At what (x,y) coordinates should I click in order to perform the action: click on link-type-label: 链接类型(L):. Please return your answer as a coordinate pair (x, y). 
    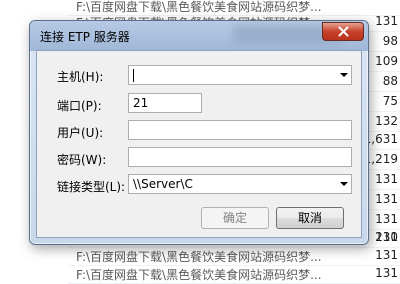
    Looking at the image, I should click on (91, 187).